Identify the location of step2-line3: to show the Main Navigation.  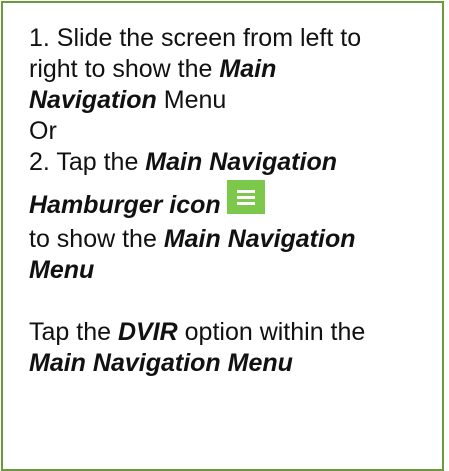
(229, 239).